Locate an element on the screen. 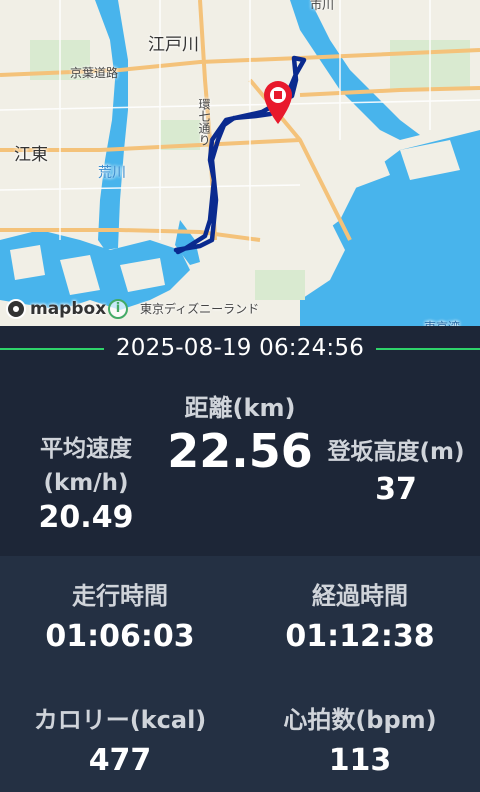  mapbox-logo: mapbox is located at coordinates (56, 309).